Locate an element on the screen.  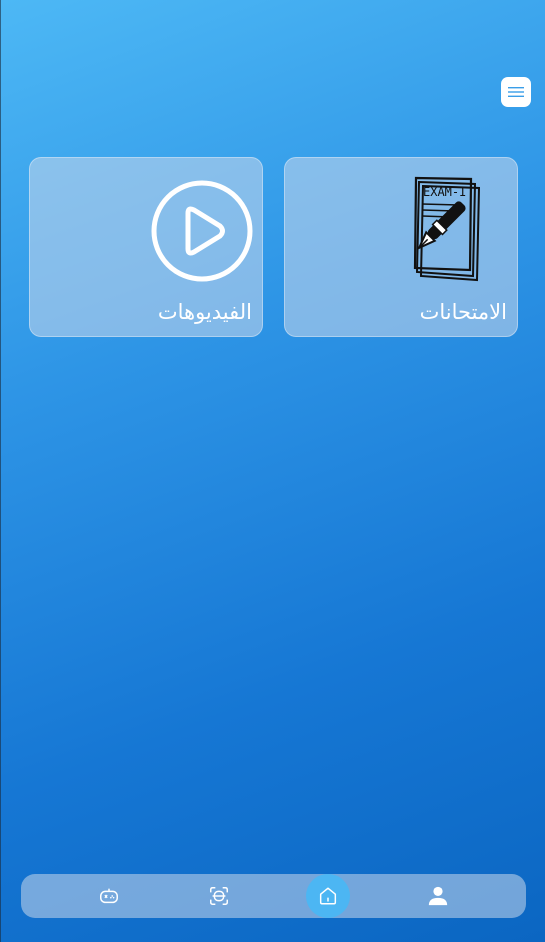
bottom-navigation is located at coordinates (273, 896).